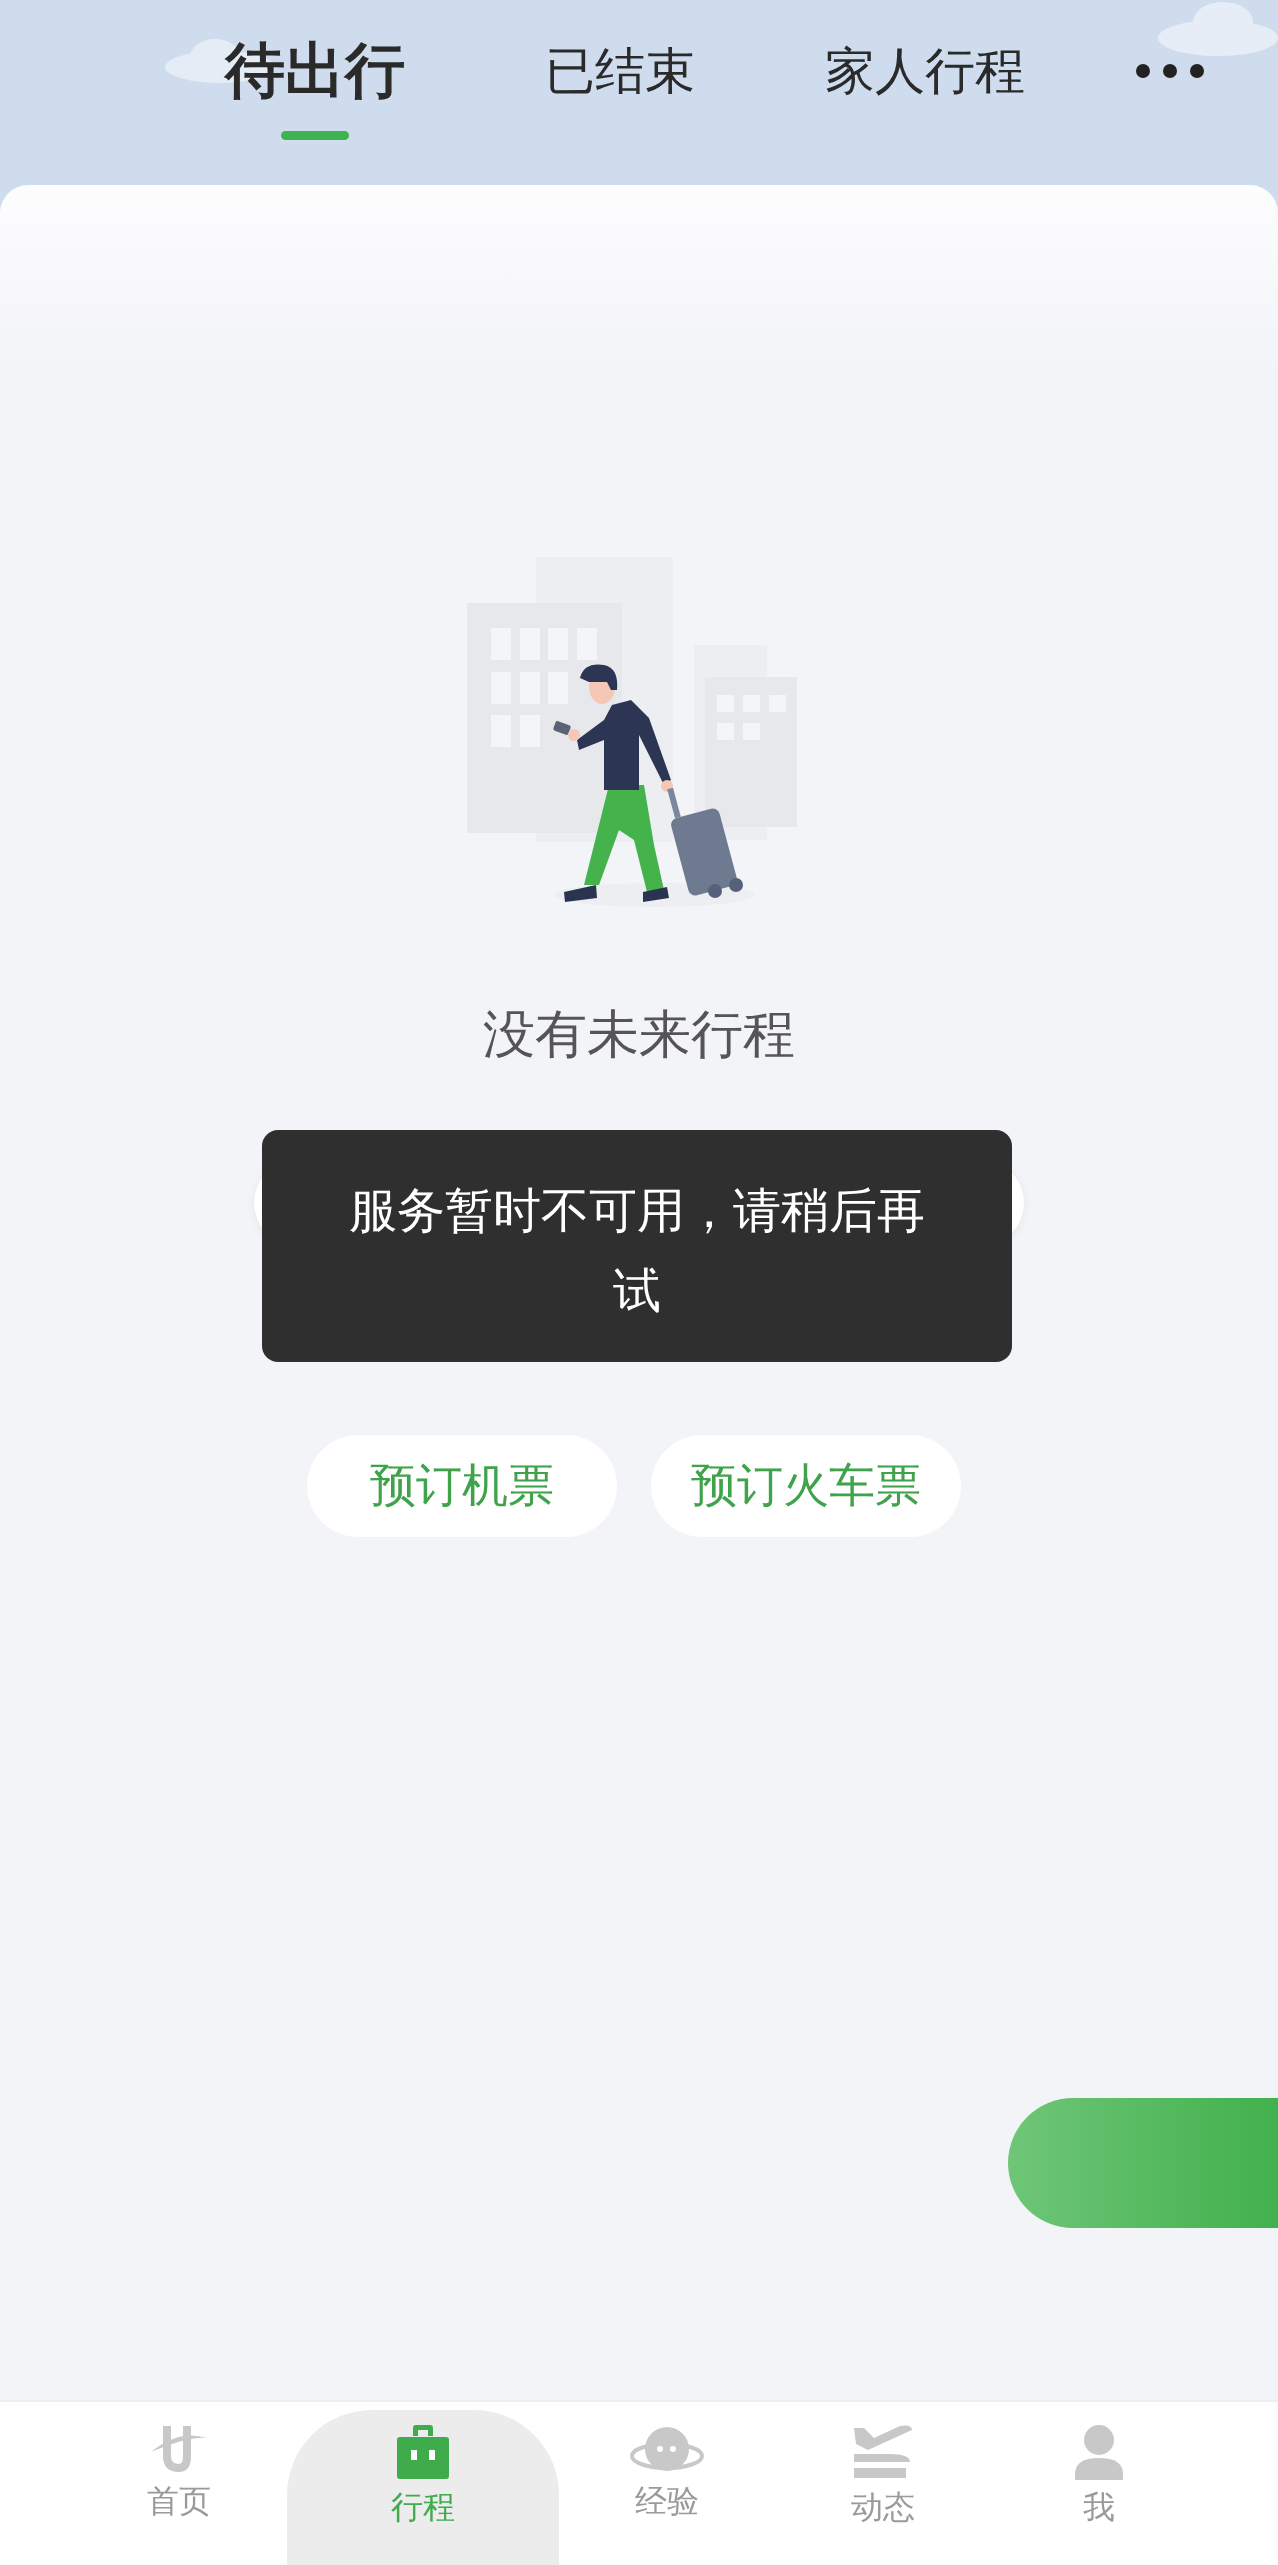 This screenshot has width=1278, height=2565. I want to click on tab: 已结束, so click(620, 85).